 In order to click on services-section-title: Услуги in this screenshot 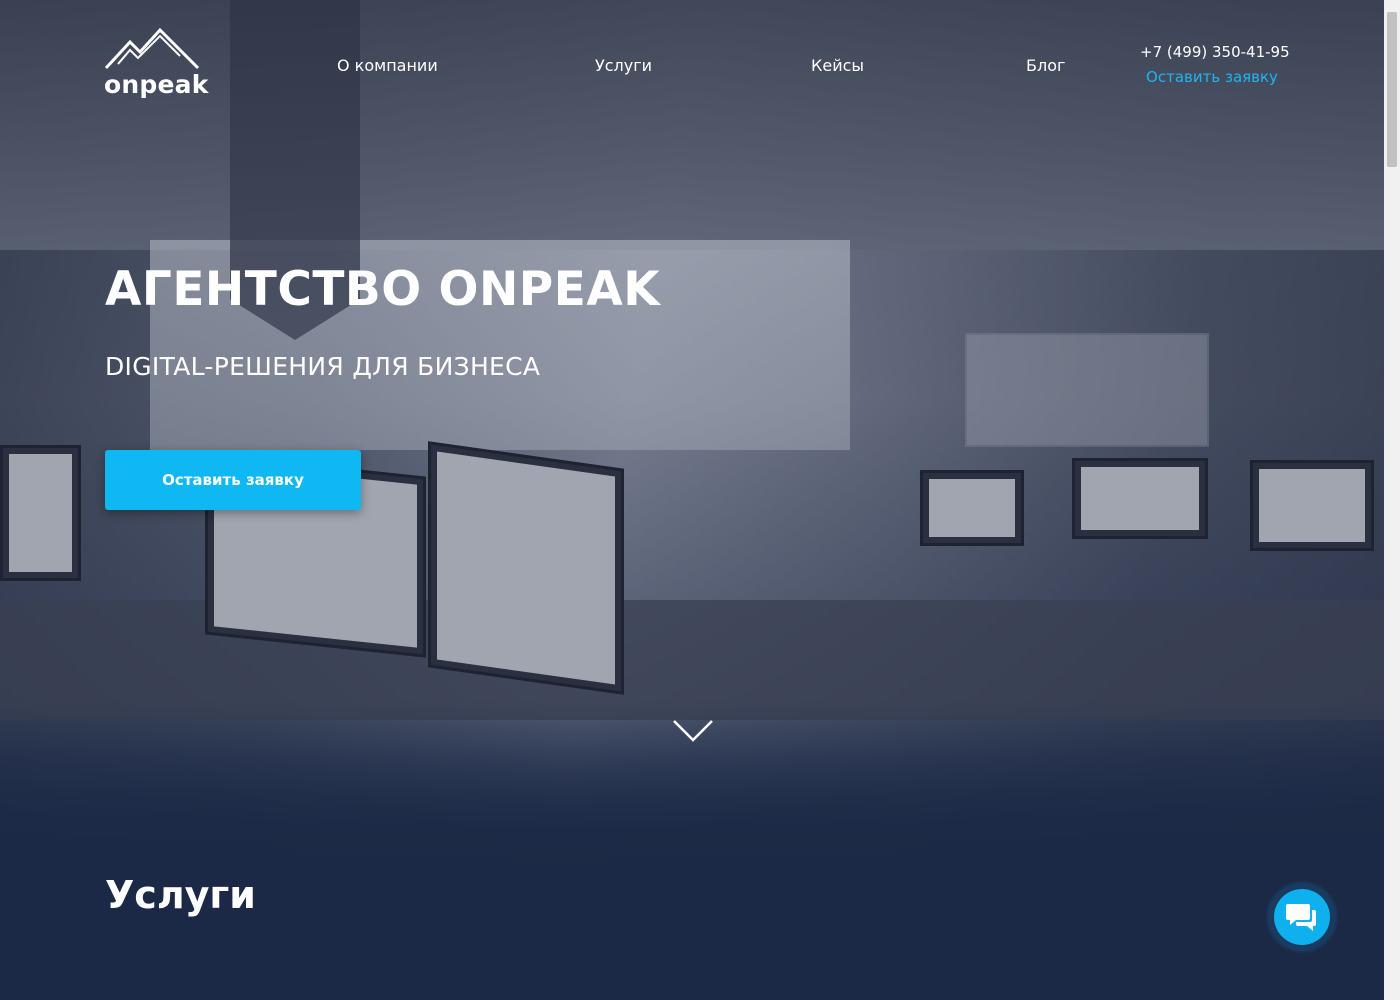, I will do `click(180, 895)`.